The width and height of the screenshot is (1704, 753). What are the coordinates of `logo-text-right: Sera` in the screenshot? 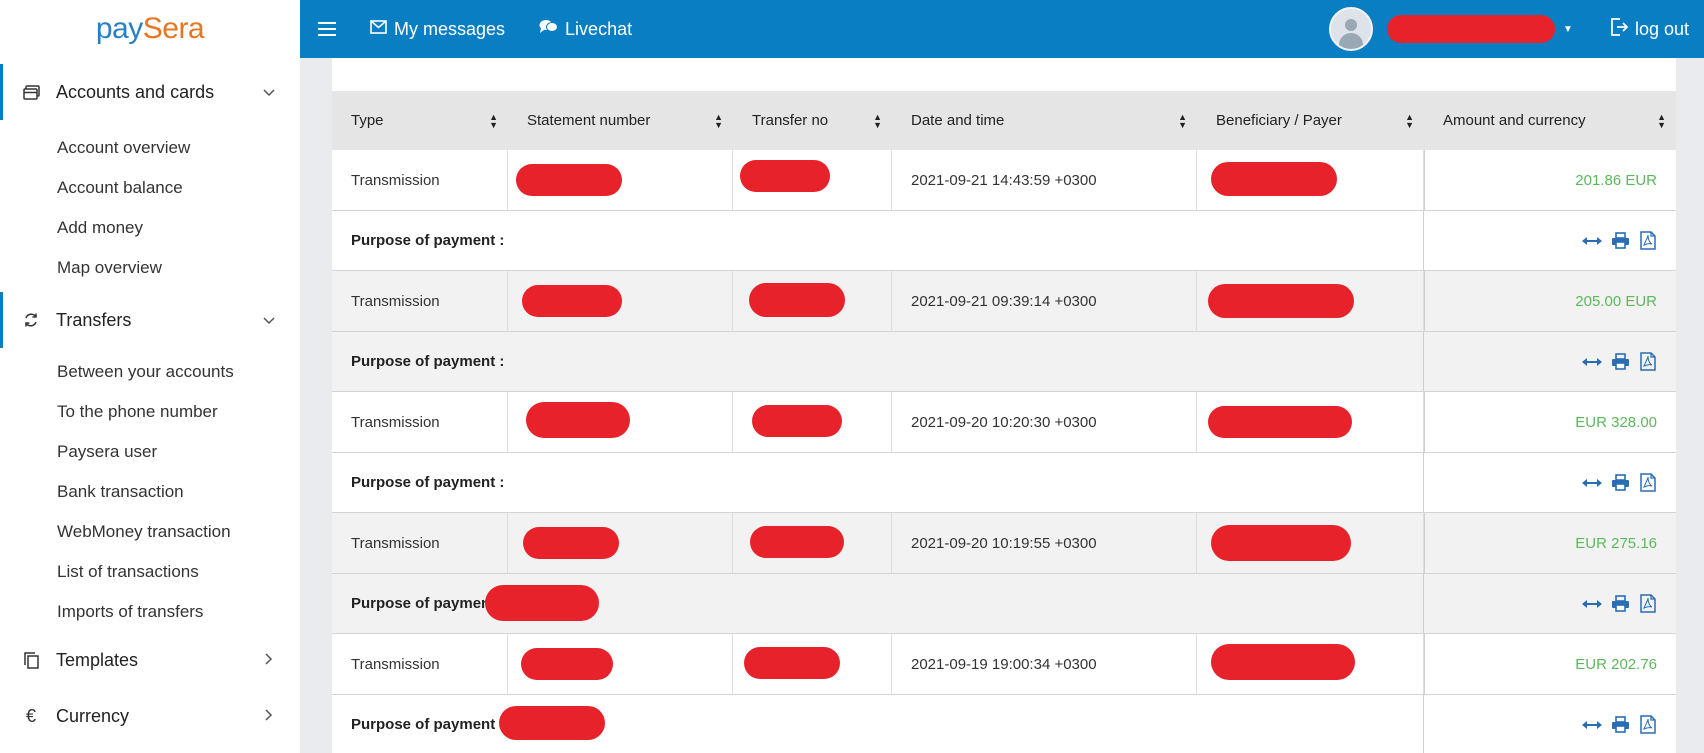 It's located at (173, 28).